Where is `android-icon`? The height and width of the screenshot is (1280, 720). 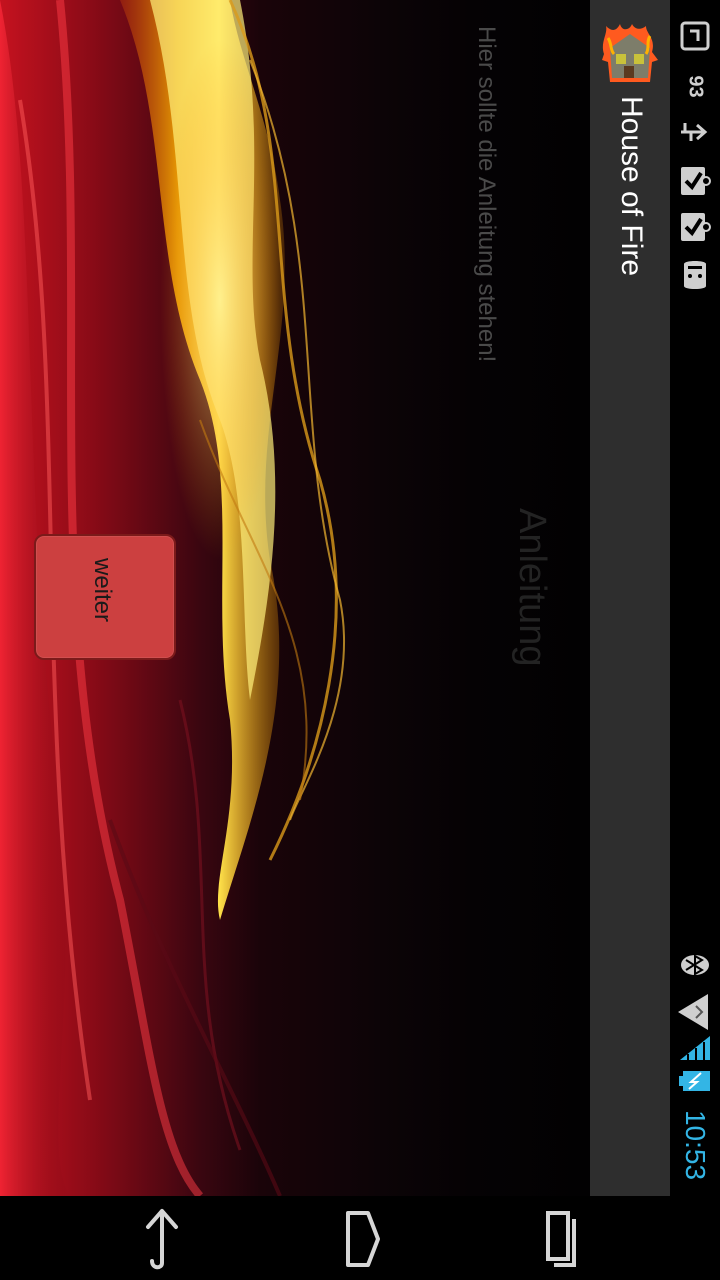 android-icon is located at coordinates (695, 275).